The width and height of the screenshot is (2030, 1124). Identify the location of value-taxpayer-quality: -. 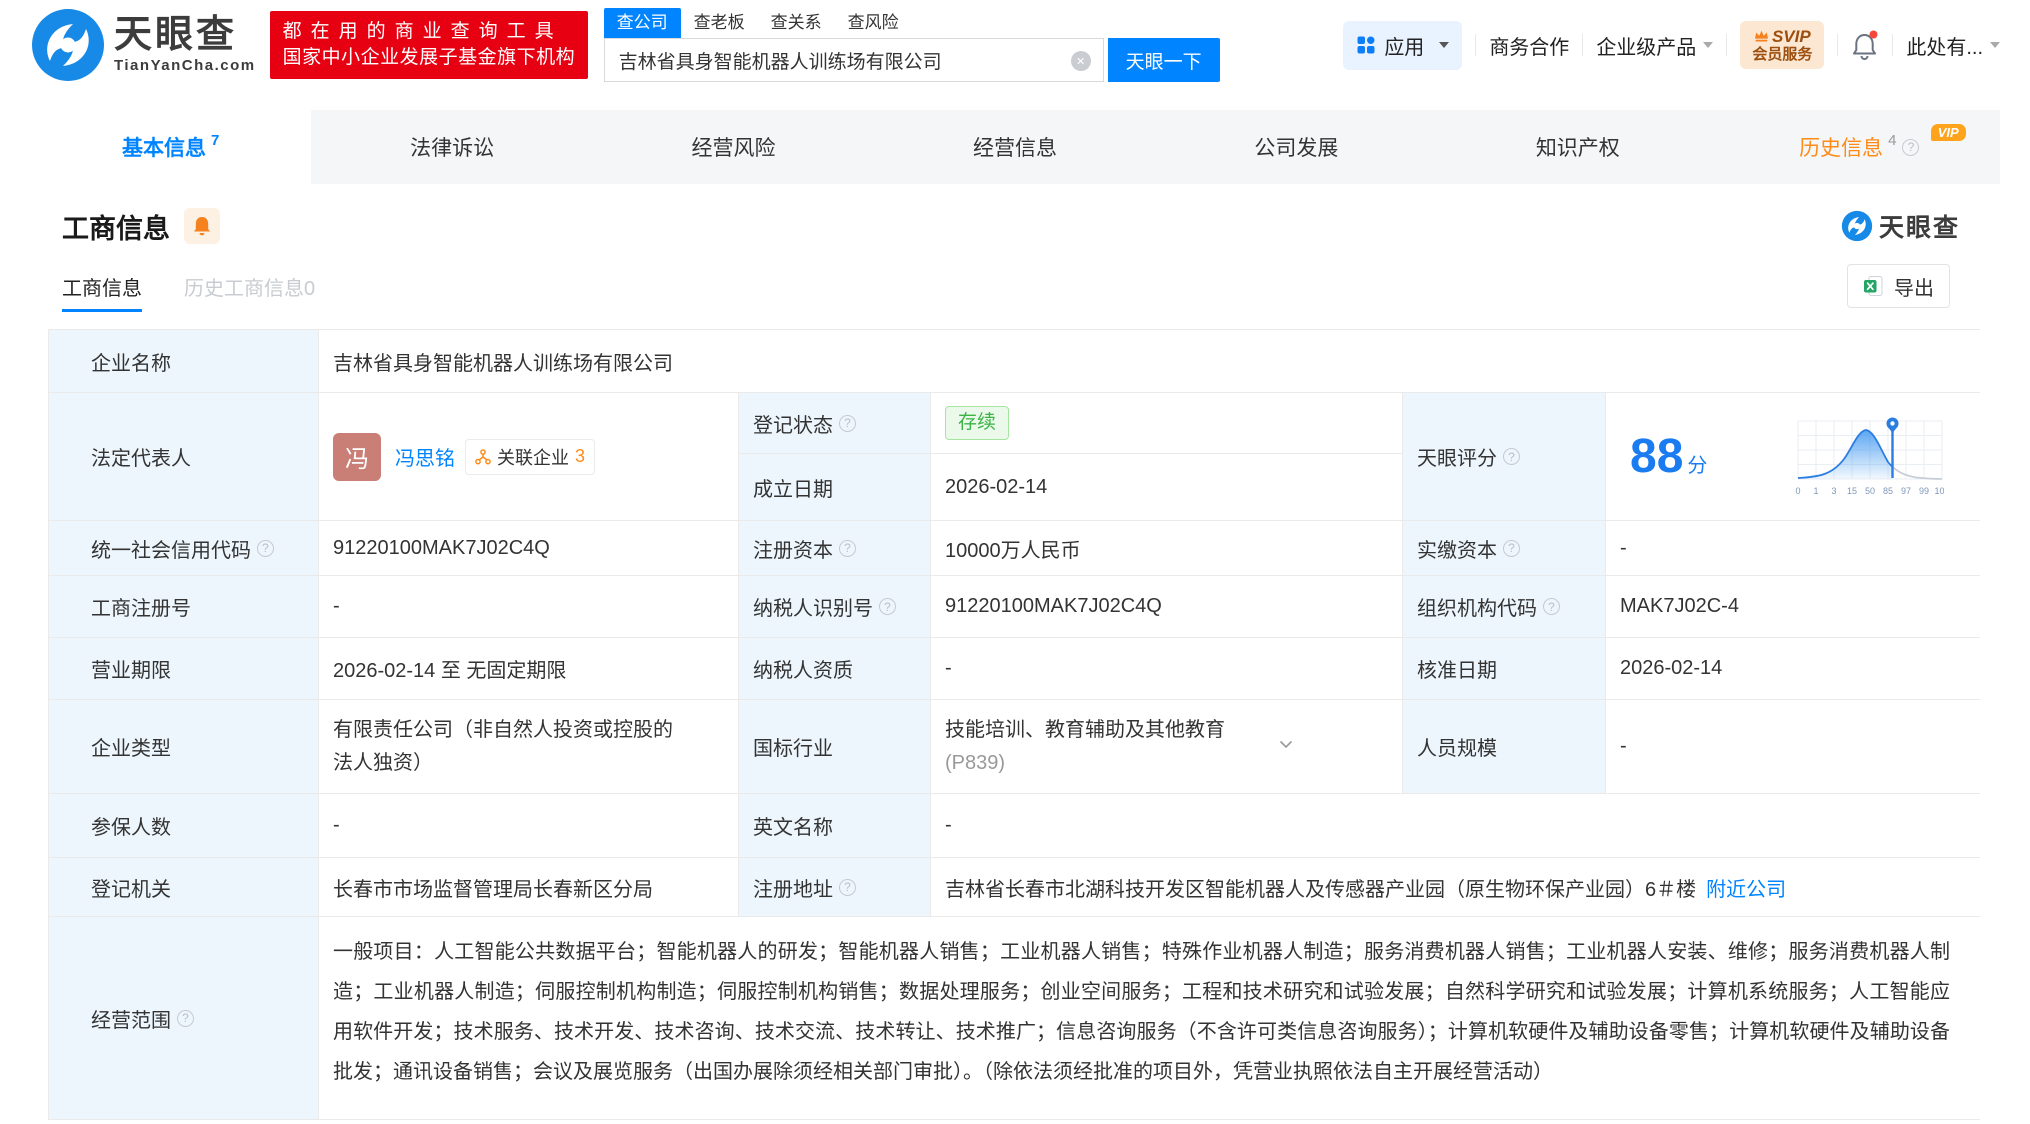
(1167, 669).